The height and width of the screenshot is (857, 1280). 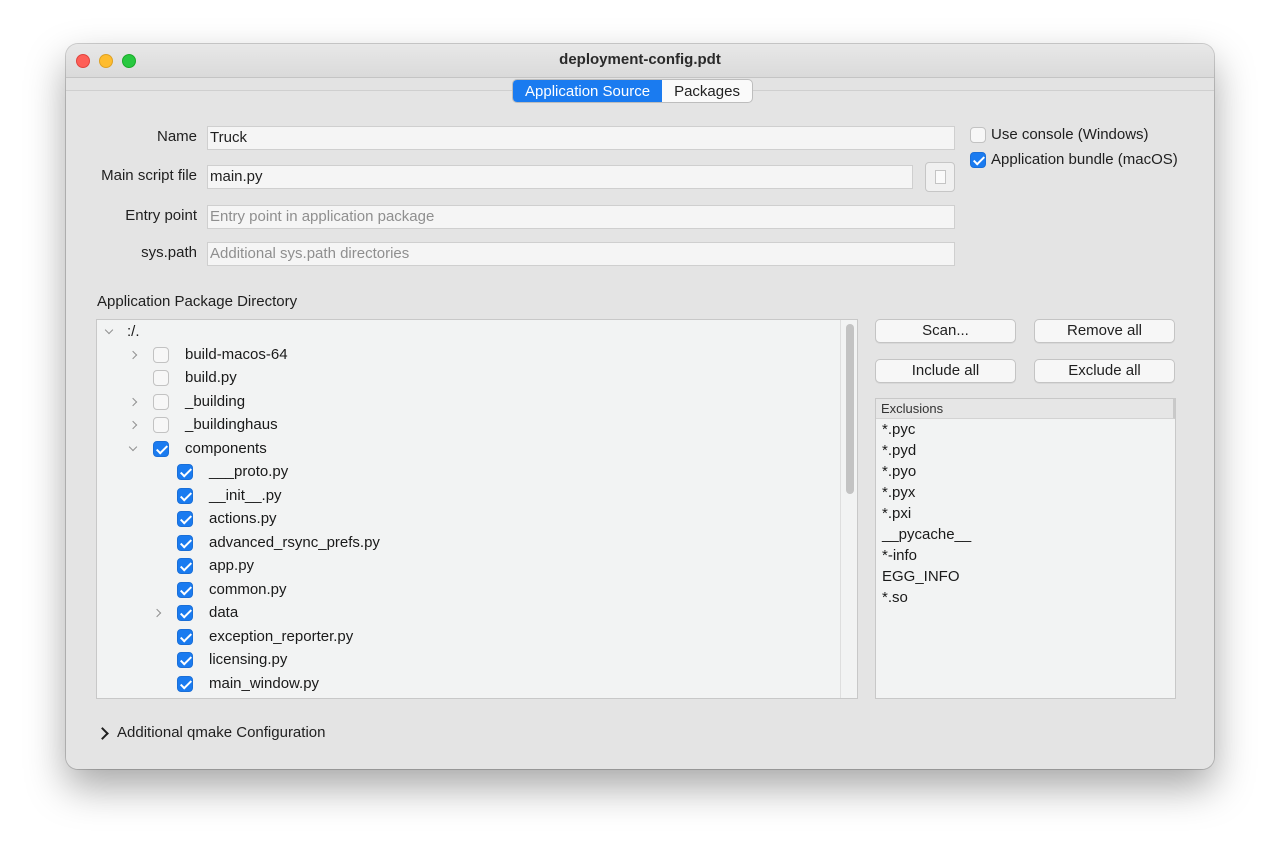 What do you see at coordinates (1084, 159) in the screenshot?
I see `app-bundle-label: Application bundle (macOS)` at bounding box center [1084, 159].